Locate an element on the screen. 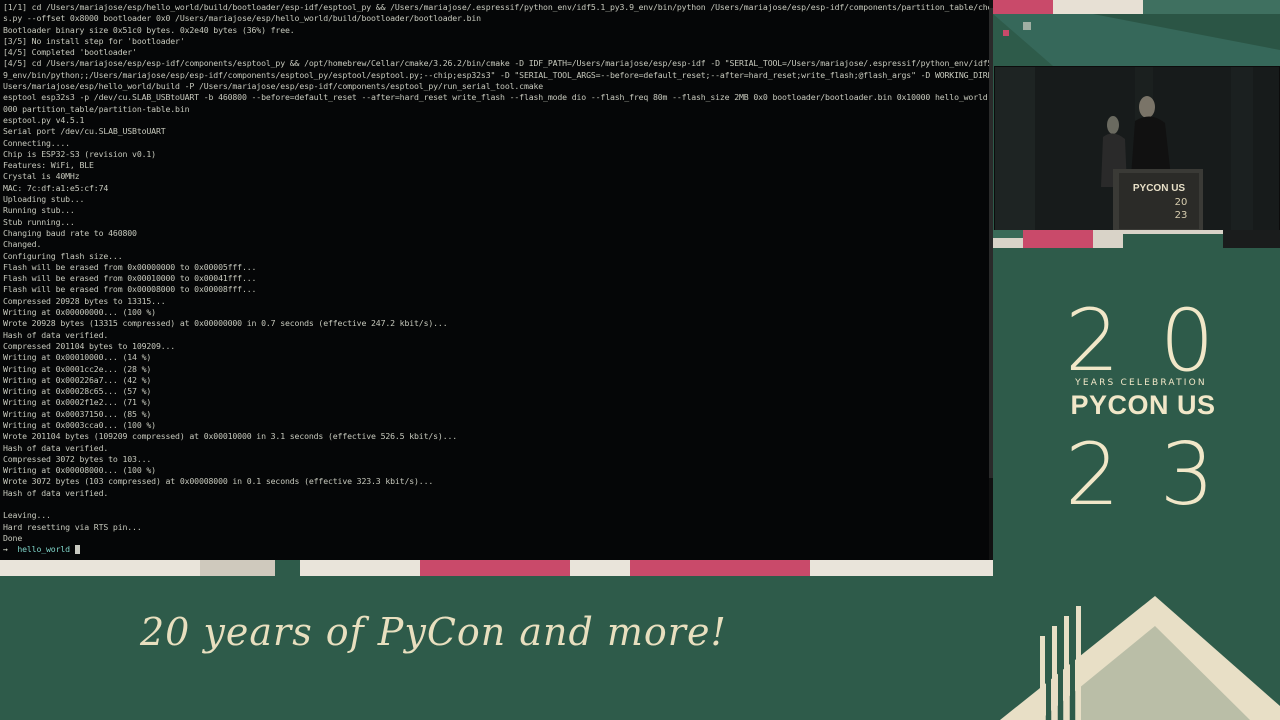 The height and width of the screenshot is (720, 1280). terminal-line: Writing at 0x0003cca0... (100 %) is located at coordinates (79, 424).